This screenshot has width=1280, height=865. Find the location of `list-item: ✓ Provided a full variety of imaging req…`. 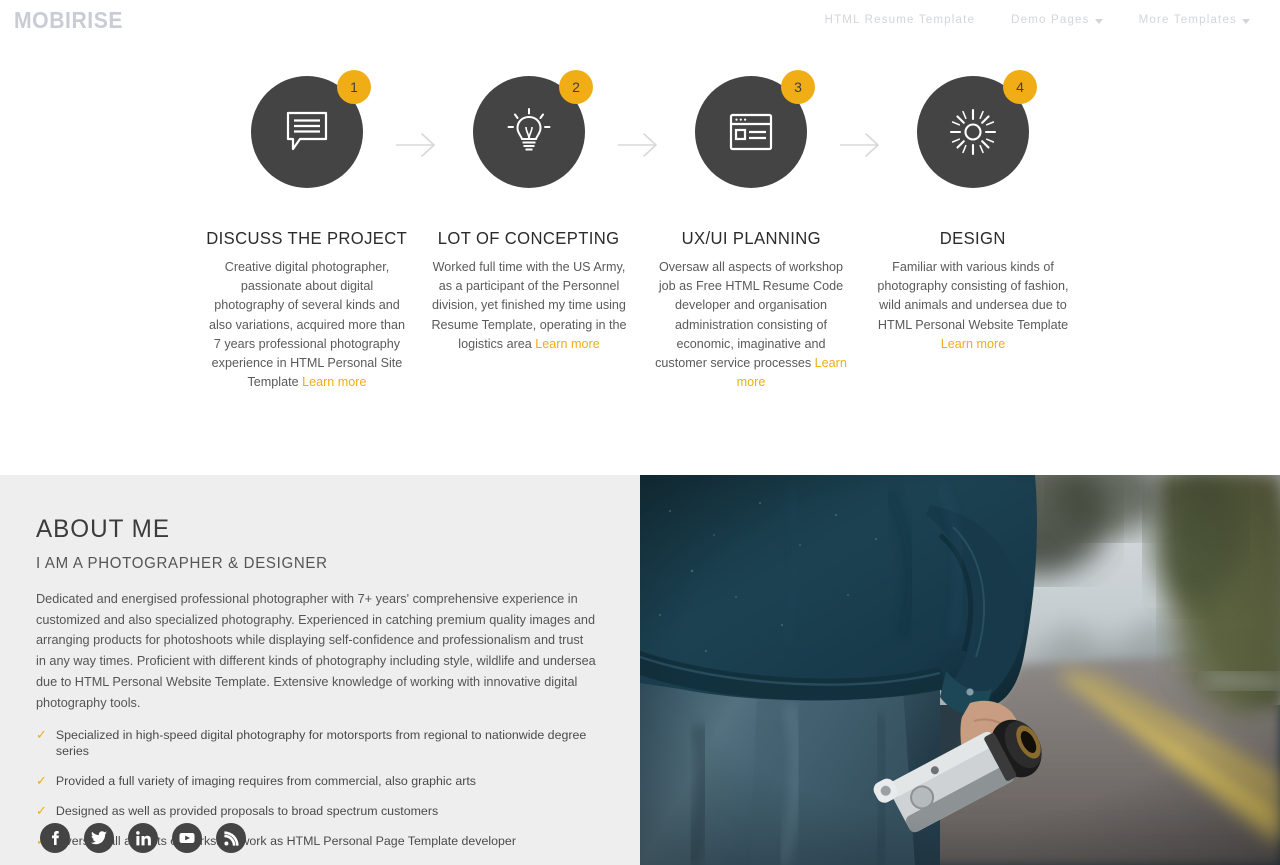

list-item: ✓ Provided a full variety of imaging req… is located at coordinates (319, 781).